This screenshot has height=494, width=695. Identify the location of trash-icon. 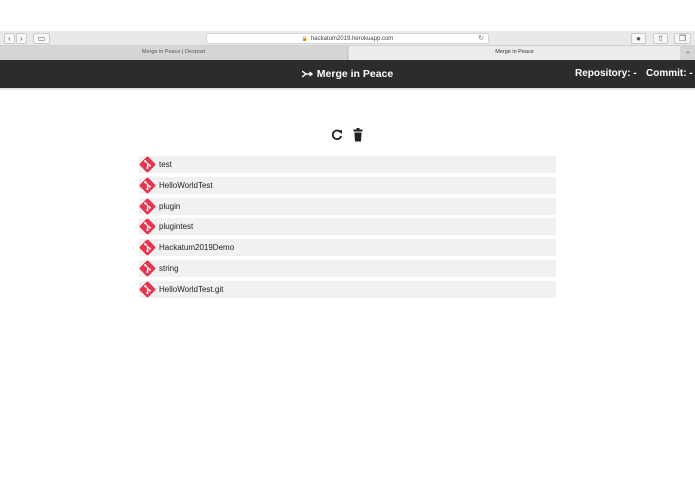
(358, 135).